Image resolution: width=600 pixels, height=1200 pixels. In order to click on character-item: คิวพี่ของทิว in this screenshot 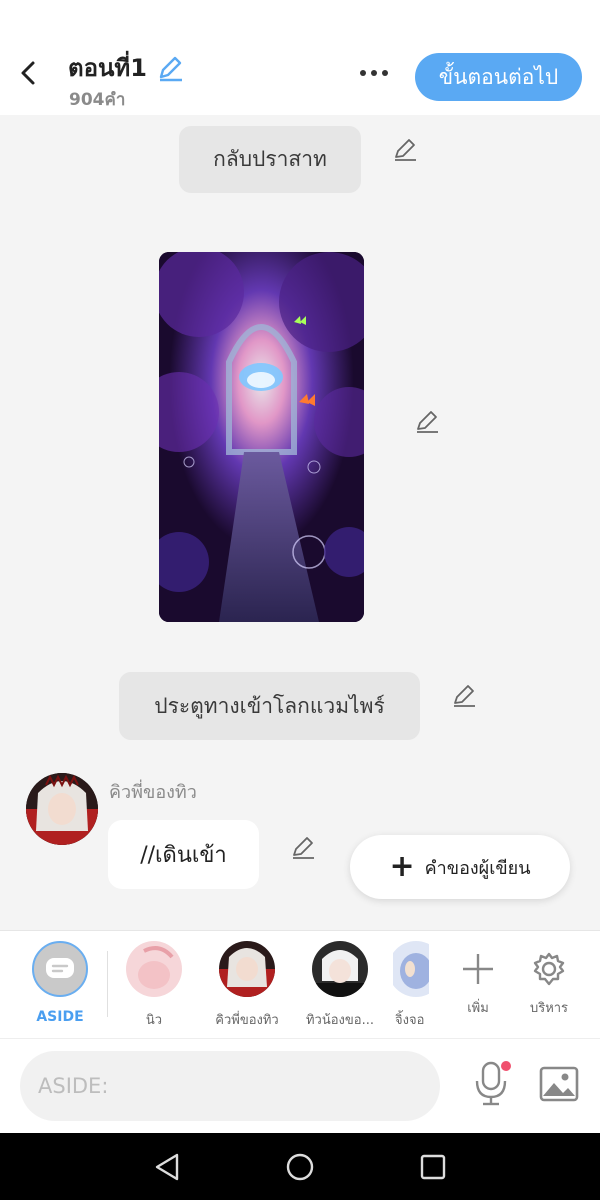, I will do `click(247, 985)`.